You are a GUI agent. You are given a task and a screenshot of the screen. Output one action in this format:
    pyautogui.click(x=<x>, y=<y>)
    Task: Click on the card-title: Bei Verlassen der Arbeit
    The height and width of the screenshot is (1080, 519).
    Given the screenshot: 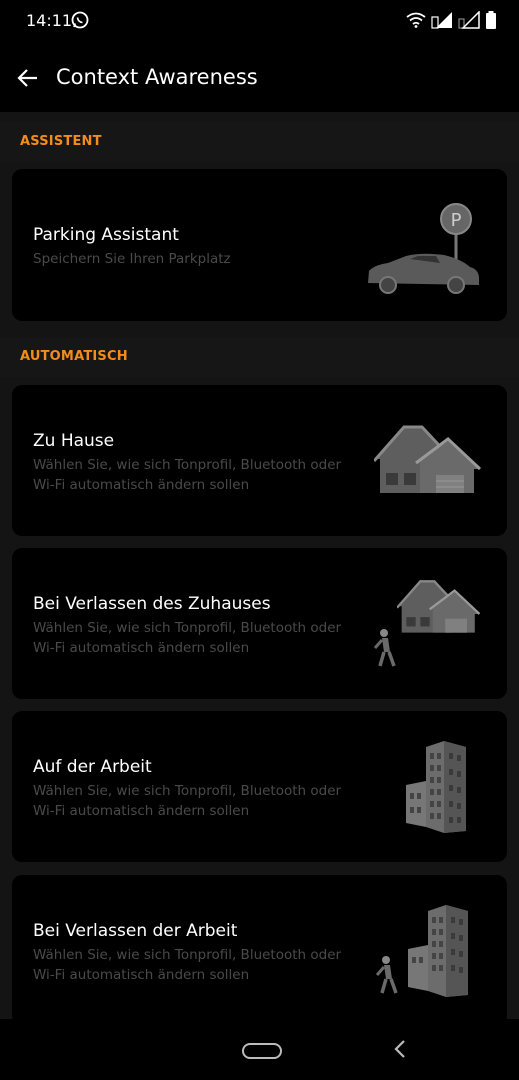 What is the action you would take?
    pyautogui.click(x=135, y=931)
    